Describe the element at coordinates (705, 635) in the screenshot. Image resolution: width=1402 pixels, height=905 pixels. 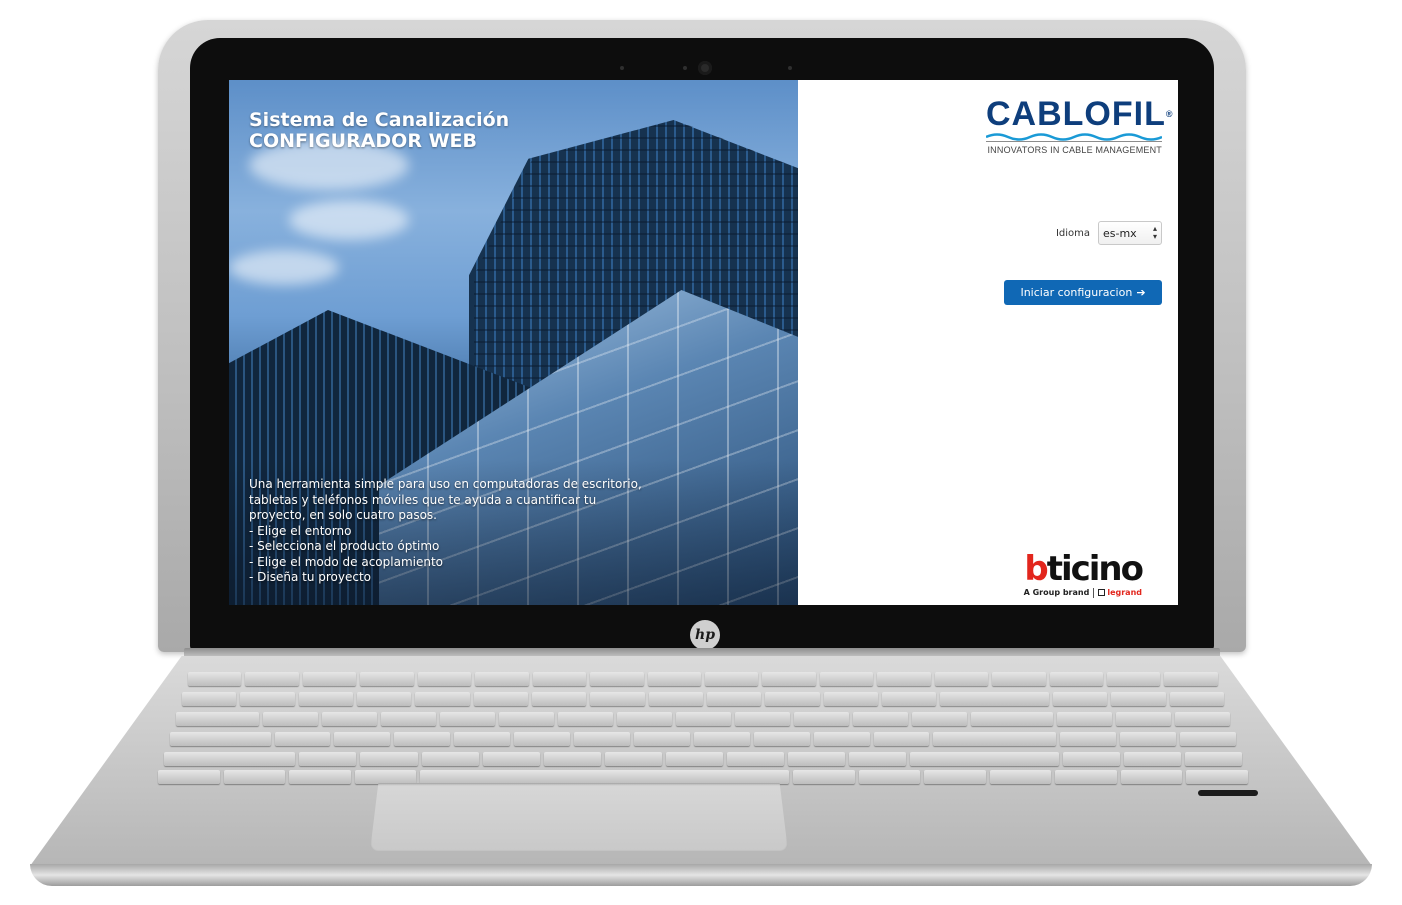
I see `hp-logo: hp` at that location.